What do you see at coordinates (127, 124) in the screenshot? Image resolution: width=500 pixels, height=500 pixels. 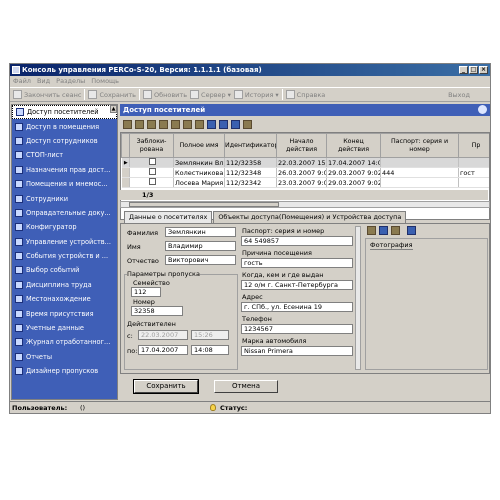 I see `add-icon` at bounding box center [127, 124].